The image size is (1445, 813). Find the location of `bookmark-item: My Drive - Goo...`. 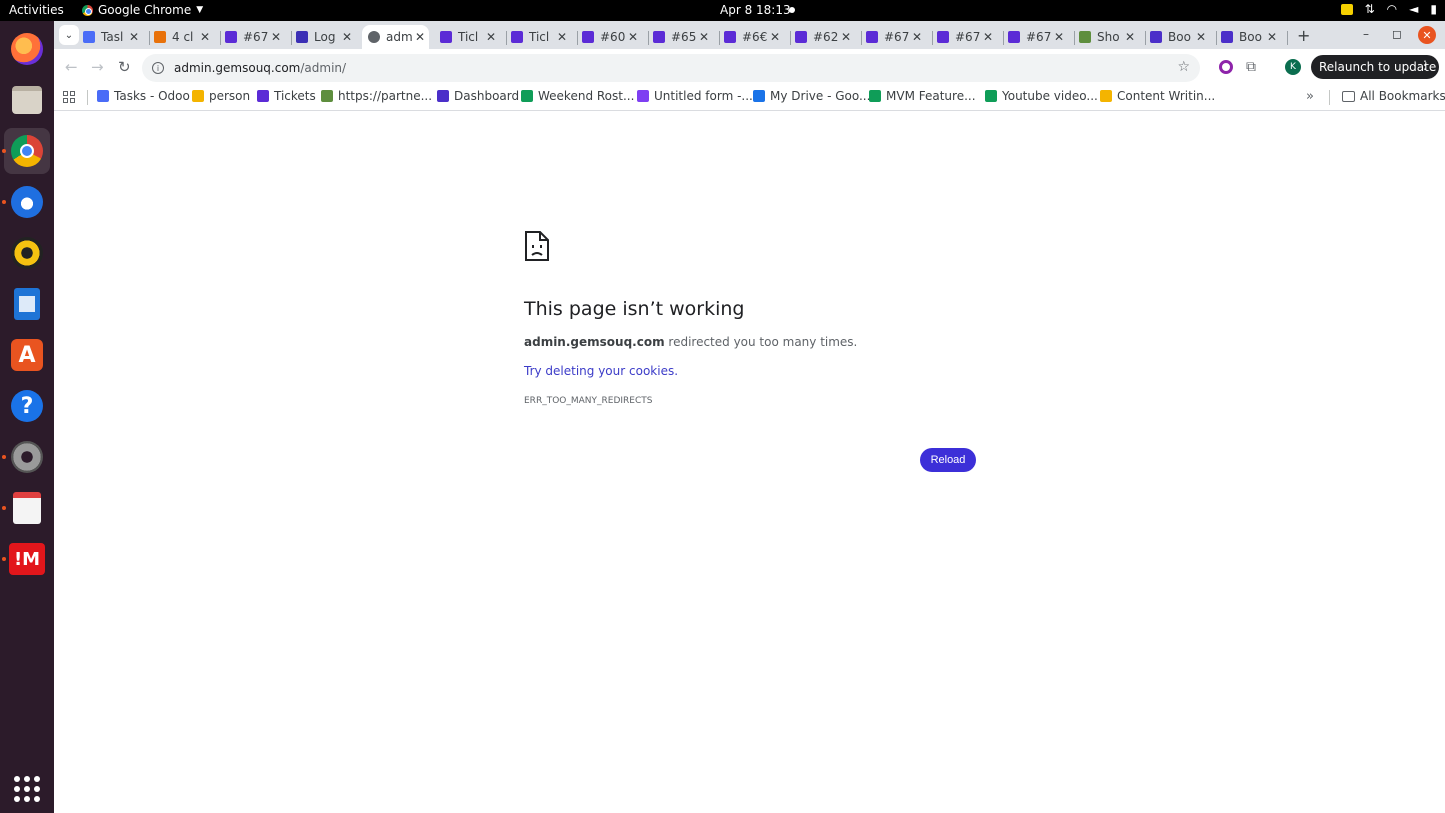

bookmark-item: My Drive - Goo... is located at coordinates (811, 96).